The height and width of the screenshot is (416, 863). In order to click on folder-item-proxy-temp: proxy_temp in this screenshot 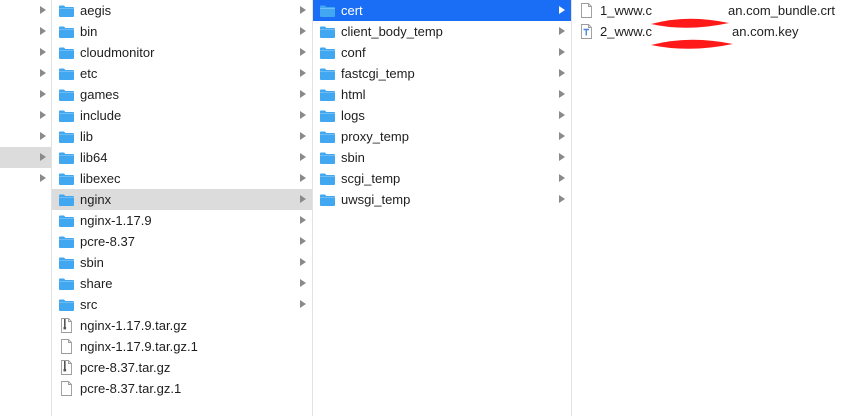, I will do `click(442, 136)`.